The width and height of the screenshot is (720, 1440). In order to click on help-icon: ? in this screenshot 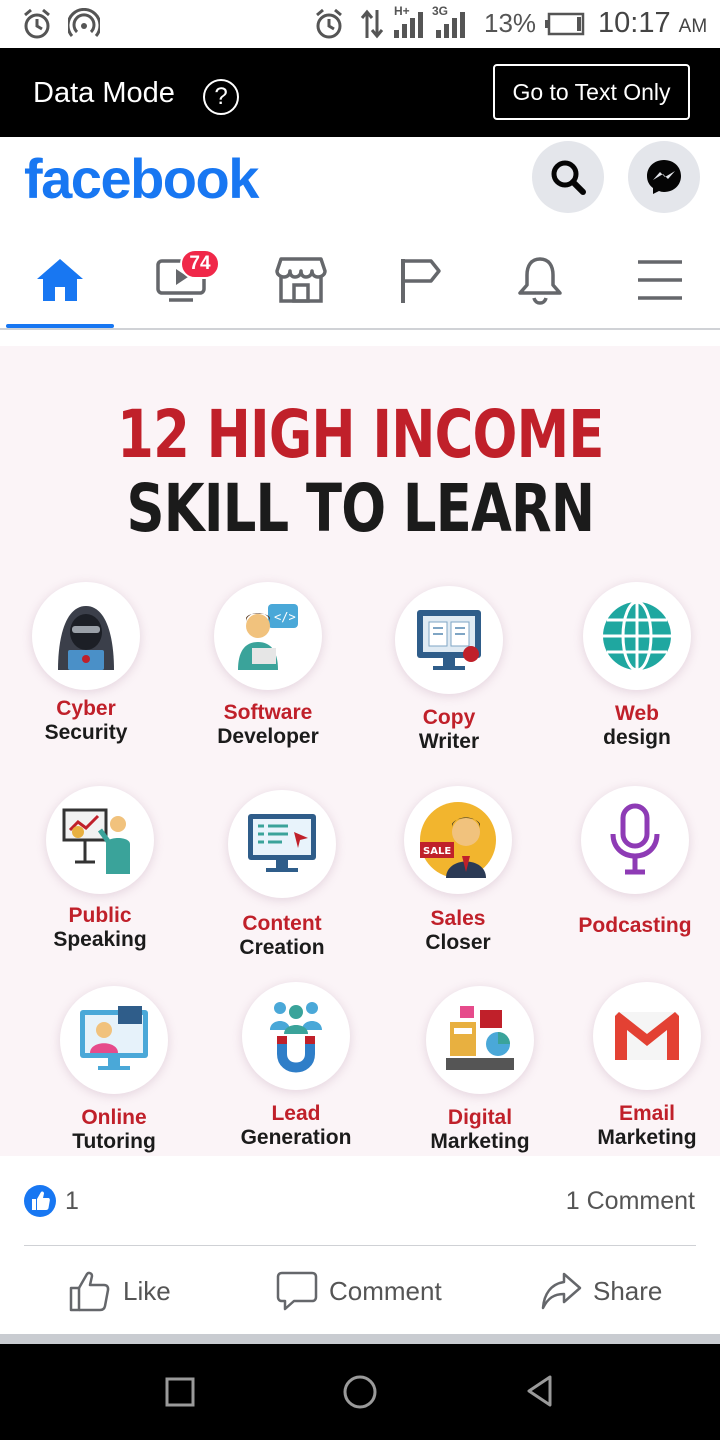, I will do `click(221, 97)`.